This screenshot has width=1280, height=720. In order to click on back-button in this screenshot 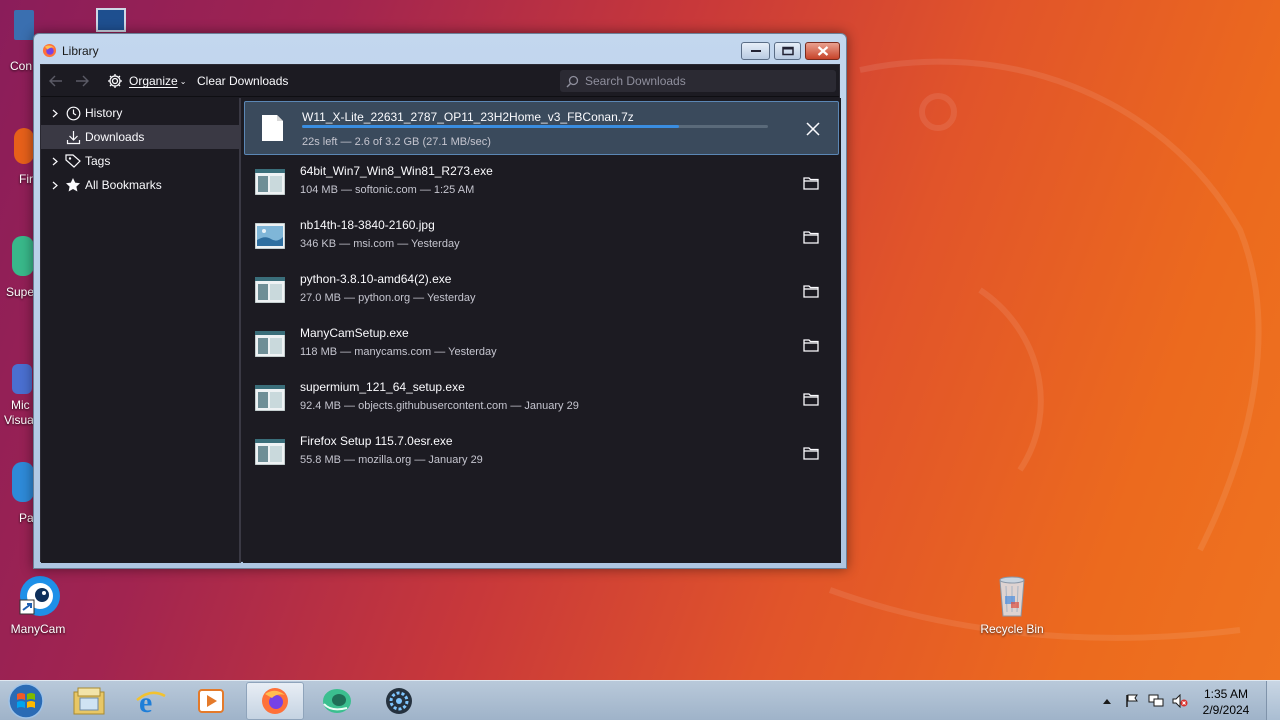, I will do `click(58, 81)`.